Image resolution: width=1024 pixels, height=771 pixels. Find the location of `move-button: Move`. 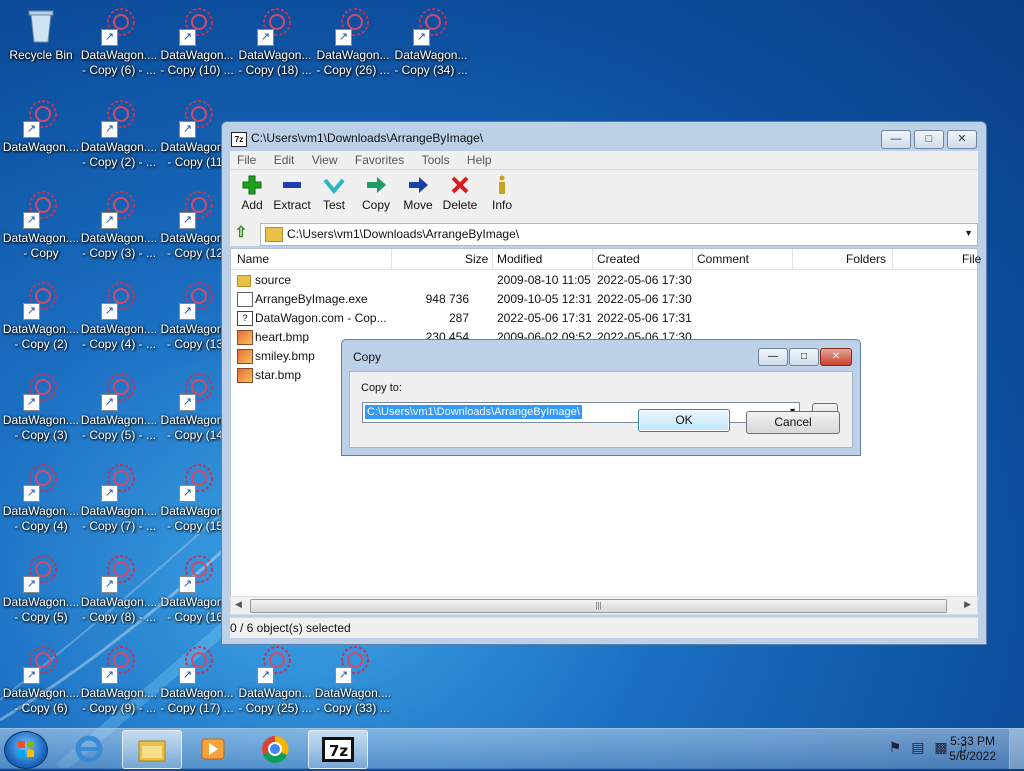

move-button: Move is located at coordinates (418, 193).